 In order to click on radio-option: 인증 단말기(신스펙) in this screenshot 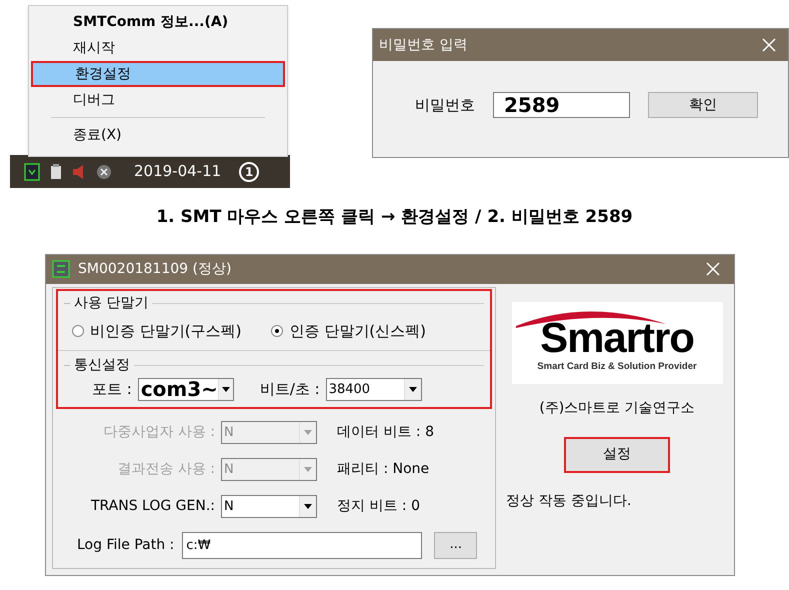, I will do `click(348, 331)`.